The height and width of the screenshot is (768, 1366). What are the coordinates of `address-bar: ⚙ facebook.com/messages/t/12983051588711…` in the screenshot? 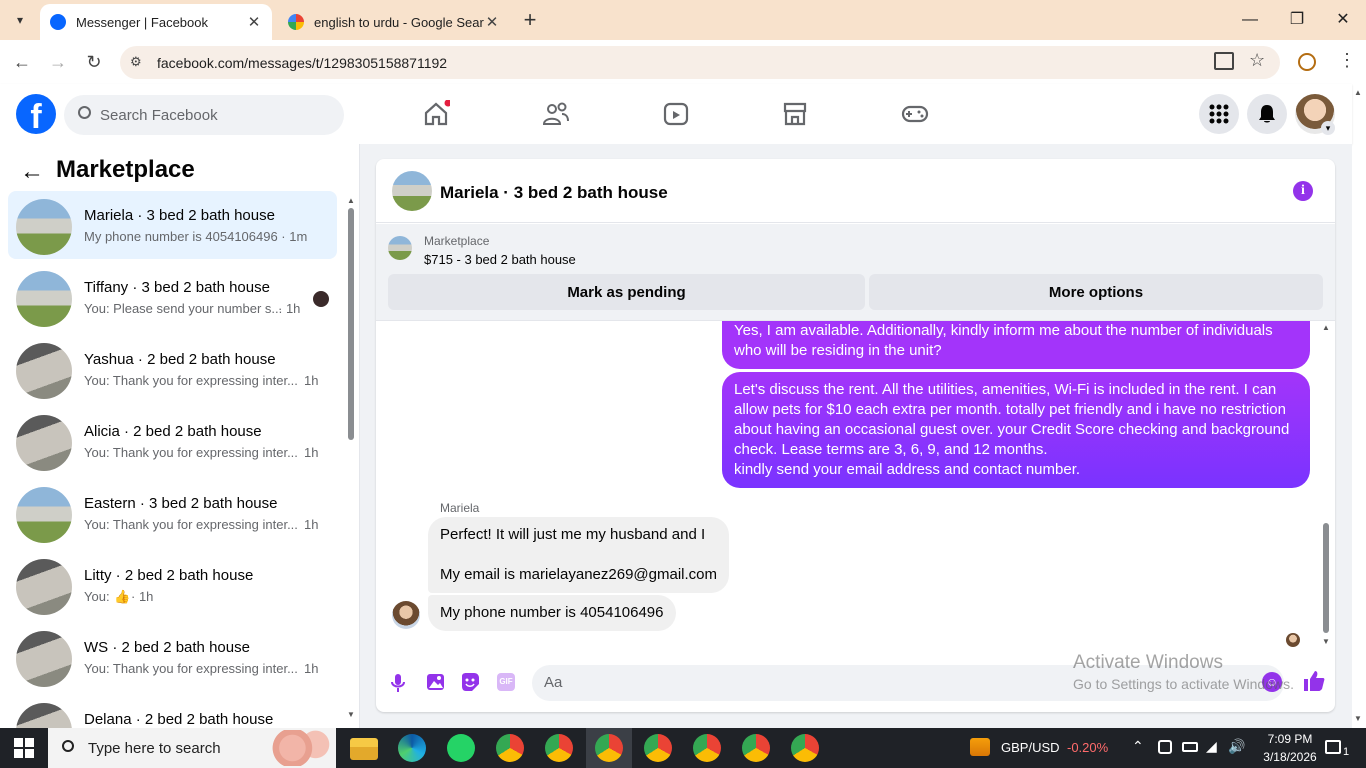 It's located at (700, 62).